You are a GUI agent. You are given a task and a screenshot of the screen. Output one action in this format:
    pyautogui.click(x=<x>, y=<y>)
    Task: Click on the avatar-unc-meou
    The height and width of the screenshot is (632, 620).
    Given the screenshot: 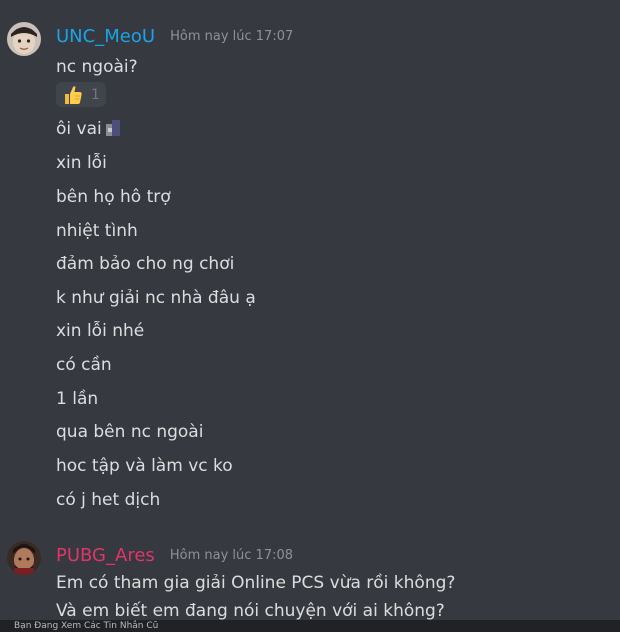 What is the action you would take?
    pyautogui.click(x=24, y=39)
    